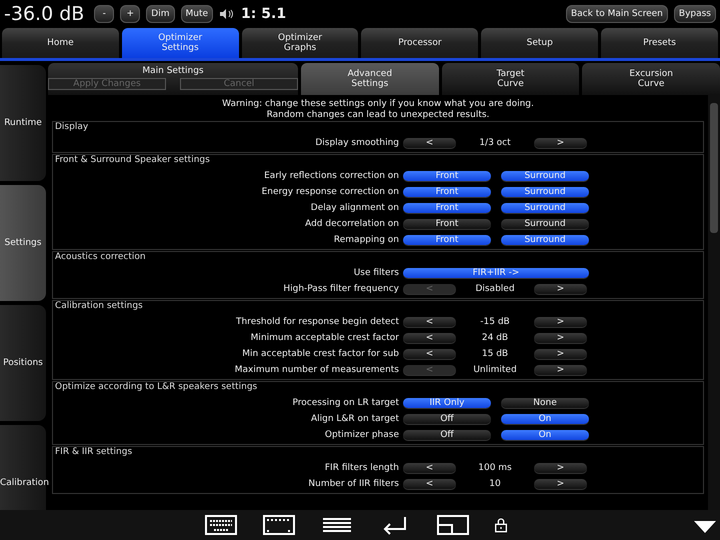 The height and width of the screenshot is (540, 720). Describe the element at coordinates (659, 43) in the screenshot. I see `main-tab: Presets` at that location.